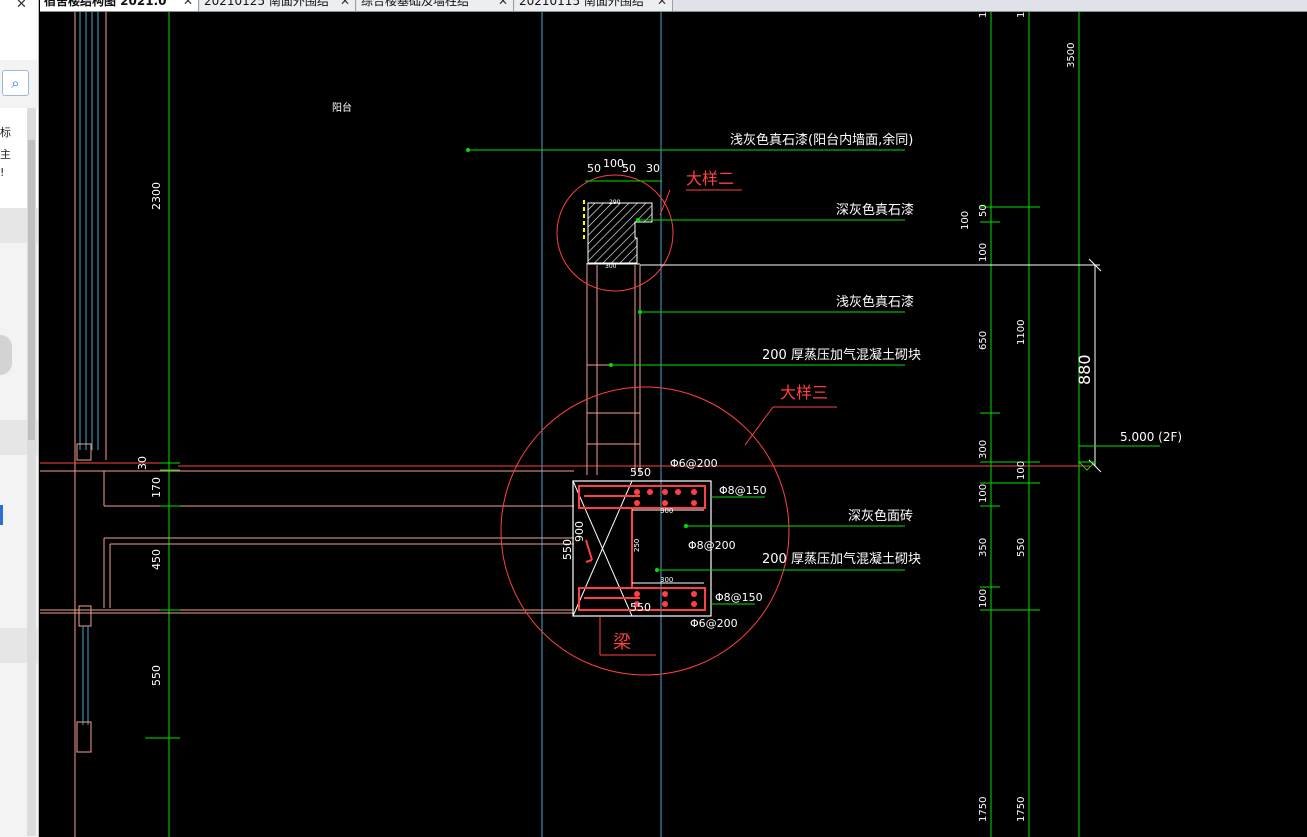 The height and width of the screenshot is (837, 1307). Describe the element at coordinates (666, 511) in the screenshot. I see `dim-section-300-a: 300` at that location.